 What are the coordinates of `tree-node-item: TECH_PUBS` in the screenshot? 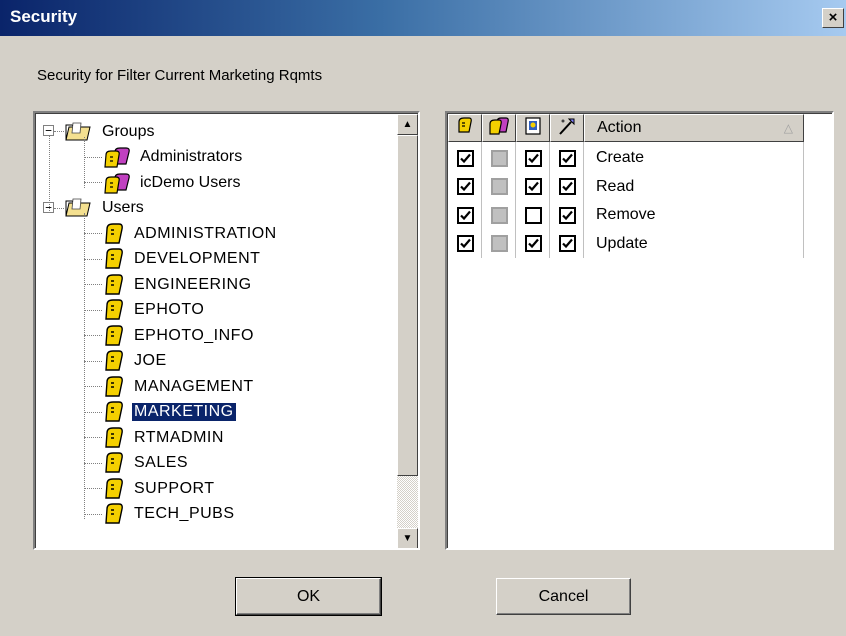 It's located at (169, 514).